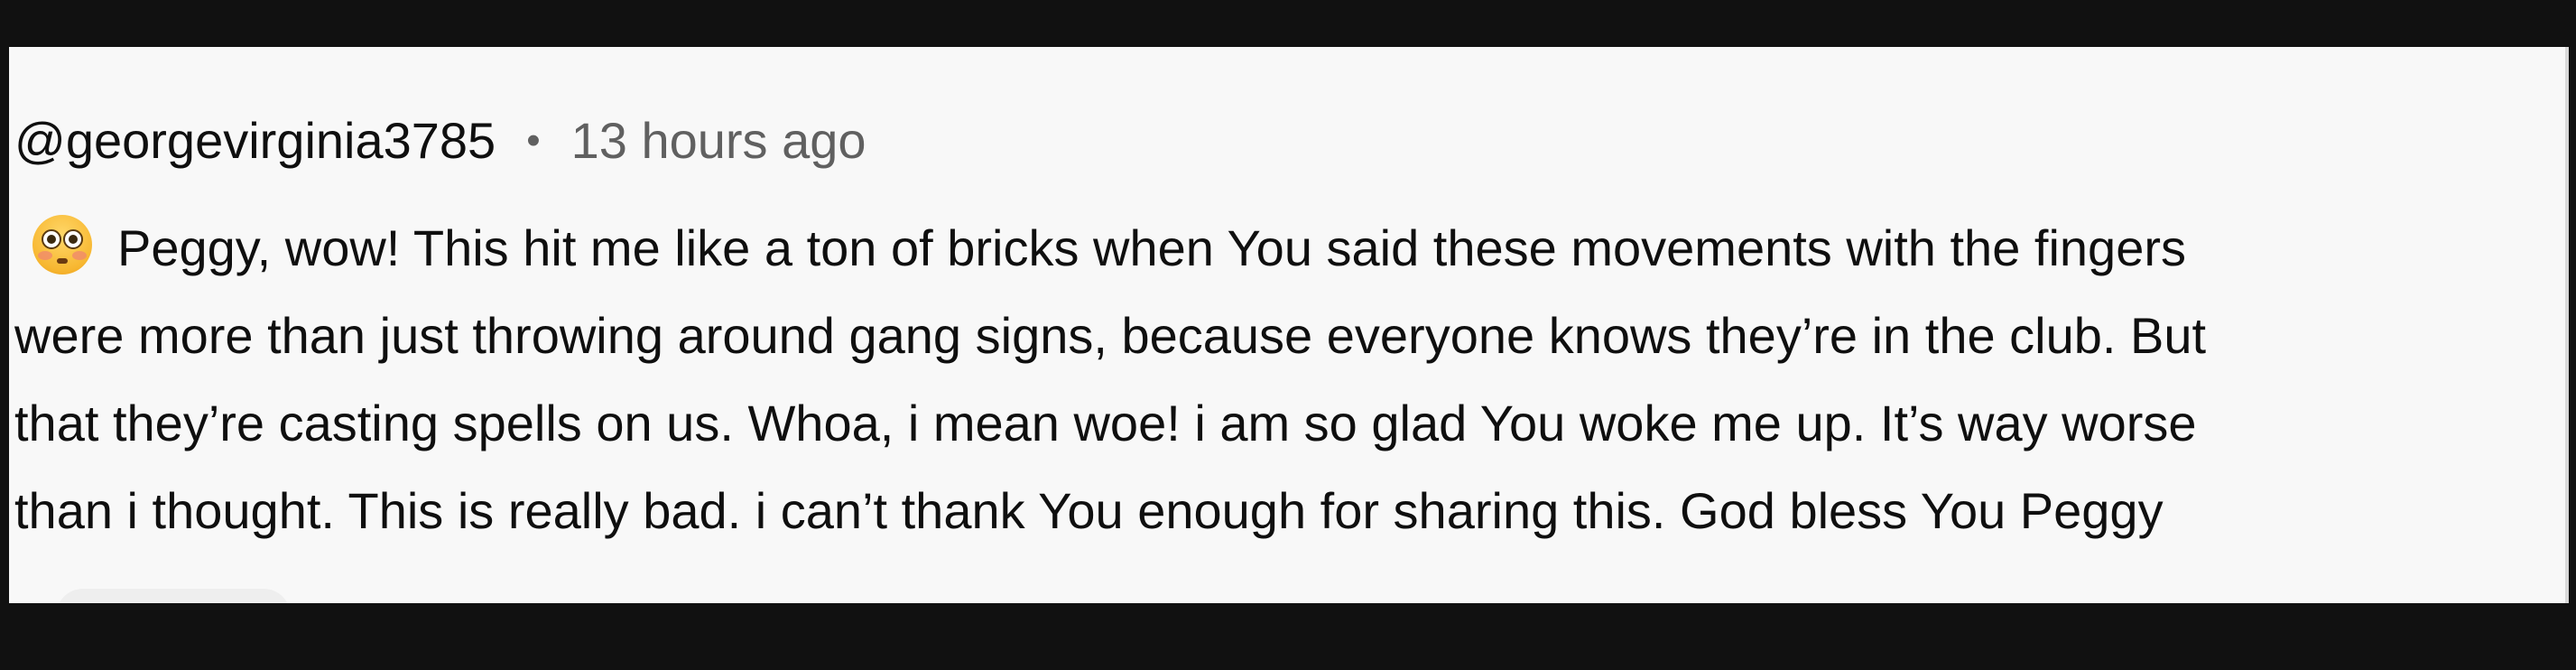  What do you see at coordinates (173, 596) in the screenshot?
I see `reply-button-partial` at bounding box center [173, 596].